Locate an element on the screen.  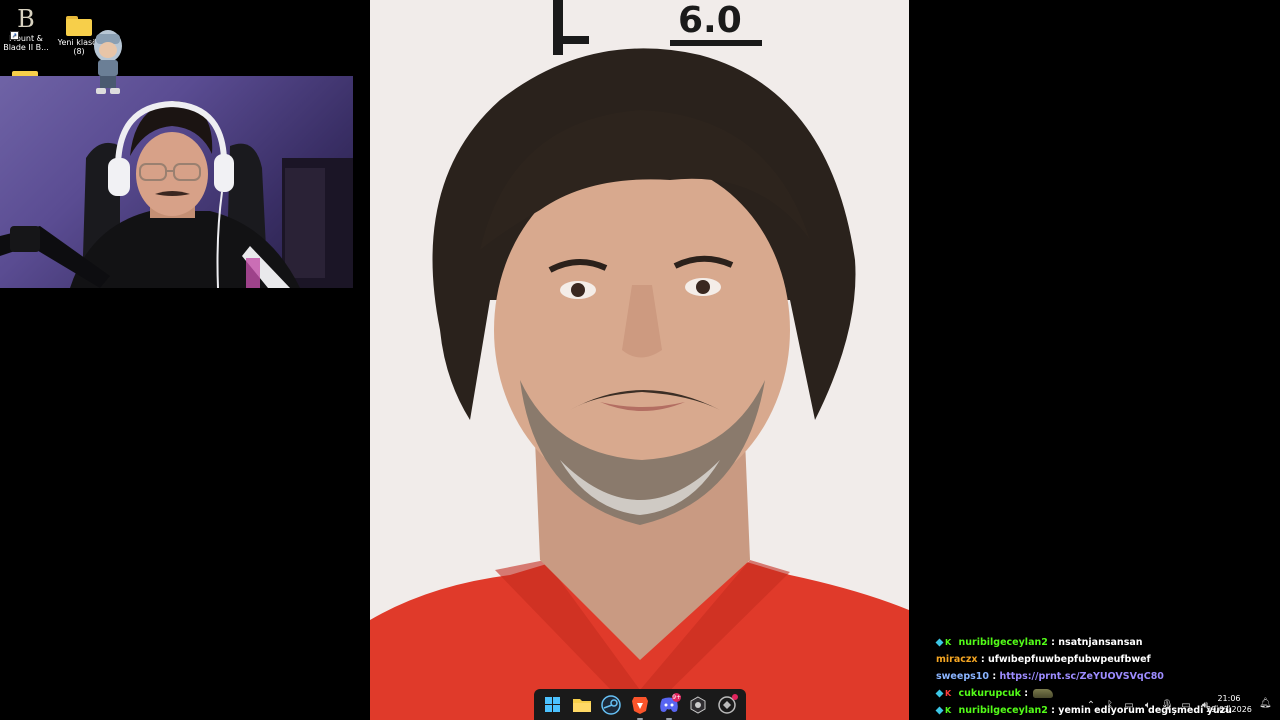
folder-icon is located at coordinates (581, 705).